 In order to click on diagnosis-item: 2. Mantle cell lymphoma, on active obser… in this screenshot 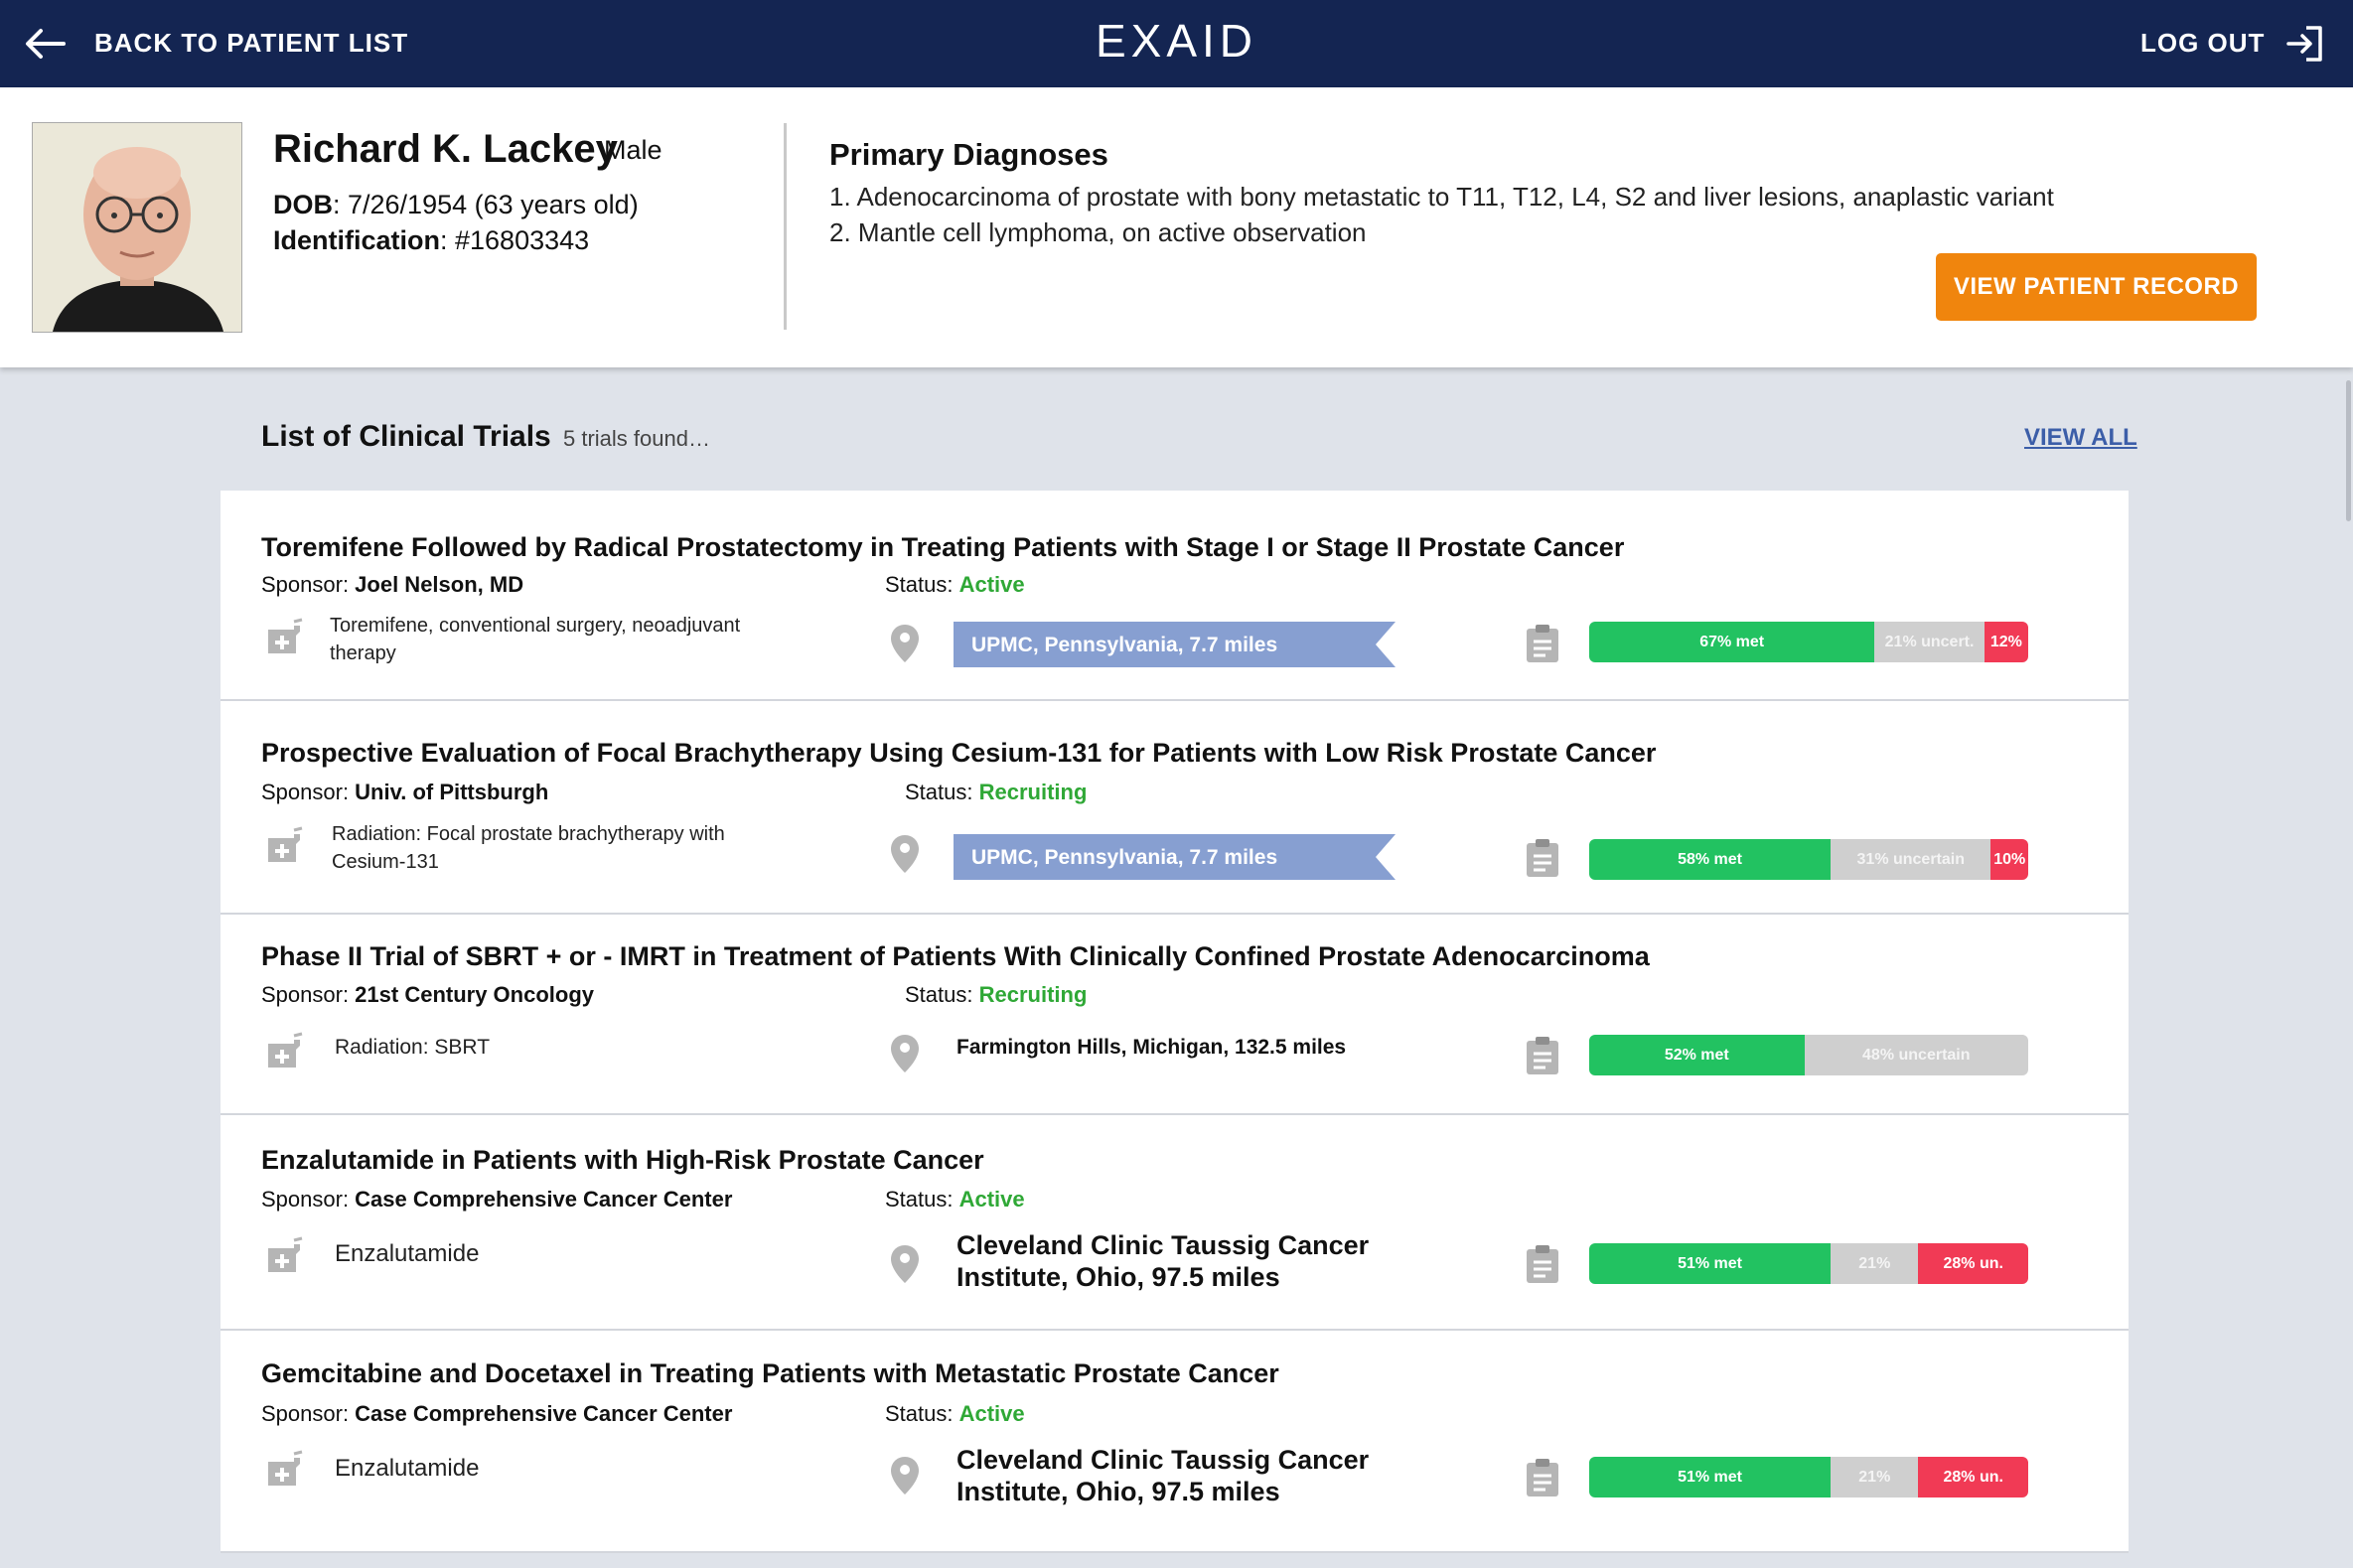, I will do `click(1098, 232)`.